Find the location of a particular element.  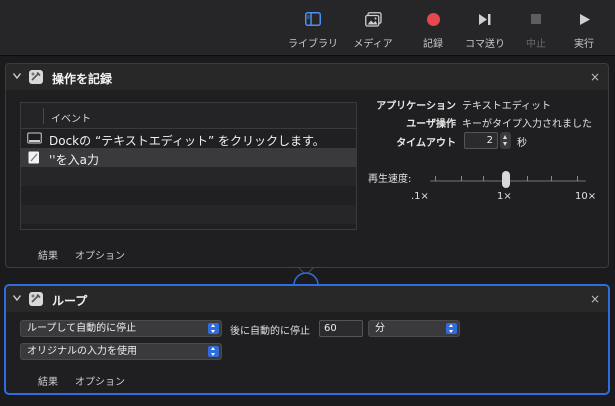

event-row: ''を入a力 is located at coordinates (188, 157).